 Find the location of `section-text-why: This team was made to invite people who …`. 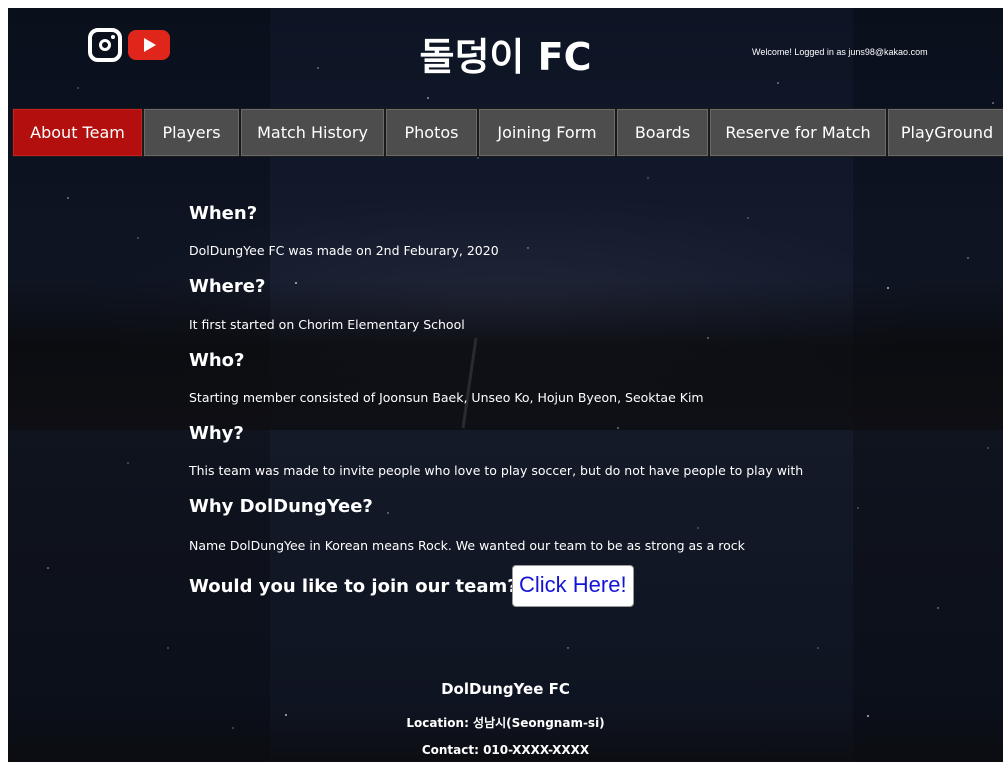

section-text-why: This team was made to invite people who … is located at coordinates (496, 470).